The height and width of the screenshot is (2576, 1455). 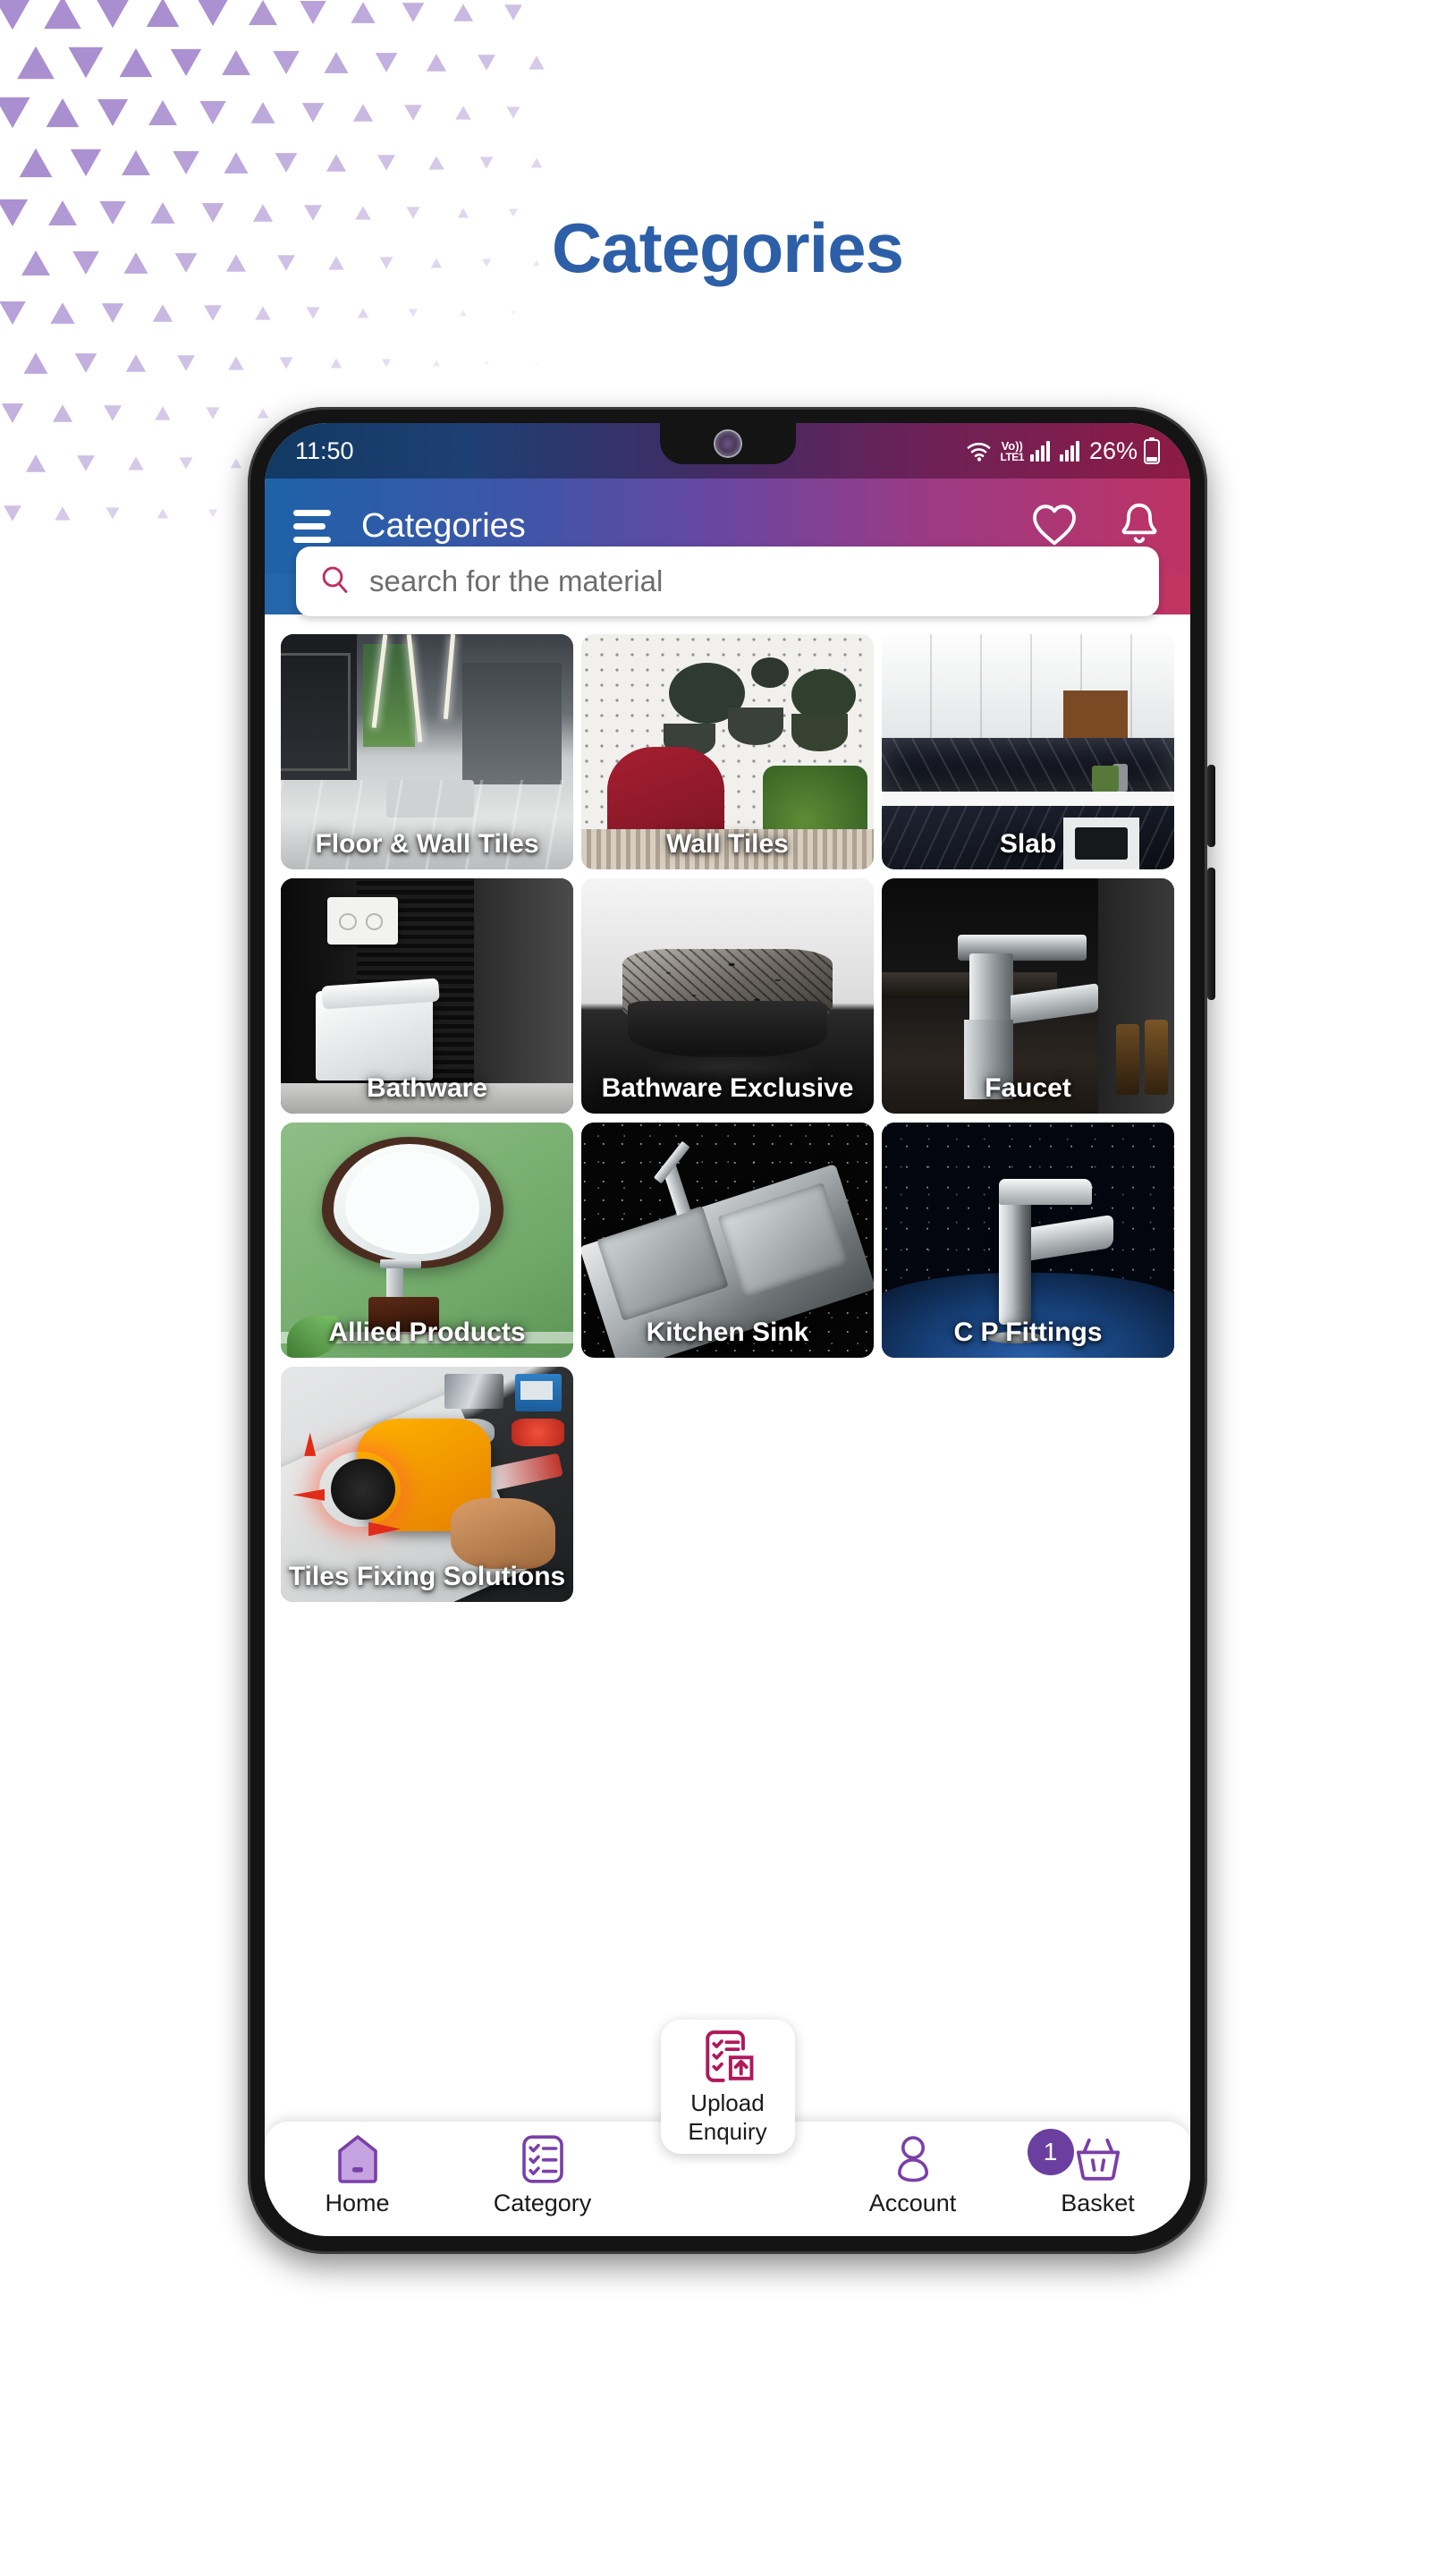 What do you see at coordinates (427, 1087) in the screenshot?
I see `category-tile-label: Bathware` at bounding box center [427, 1087].